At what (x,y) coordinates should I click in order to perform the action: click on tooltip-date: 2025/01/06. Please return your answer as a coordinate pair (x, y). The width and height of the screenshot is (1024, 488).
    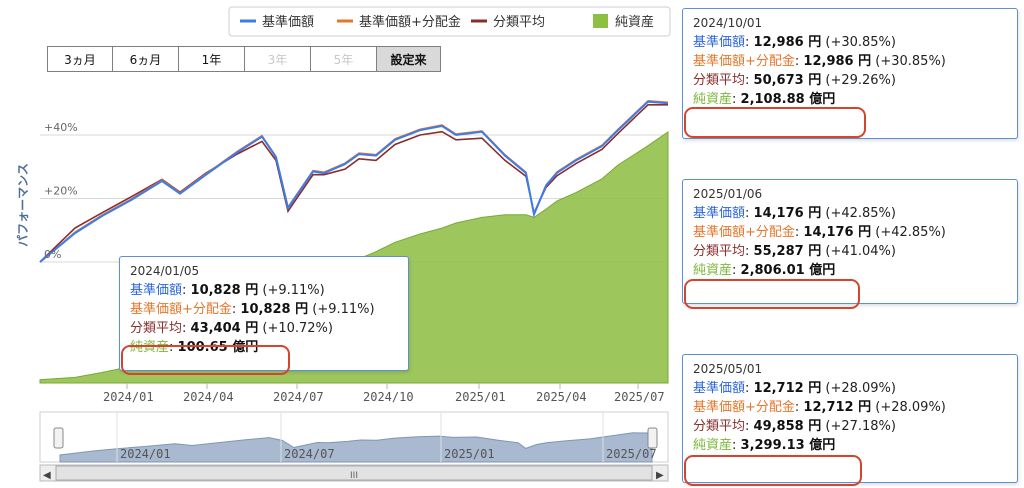
    Looking at the image, I should click on (728, 194).